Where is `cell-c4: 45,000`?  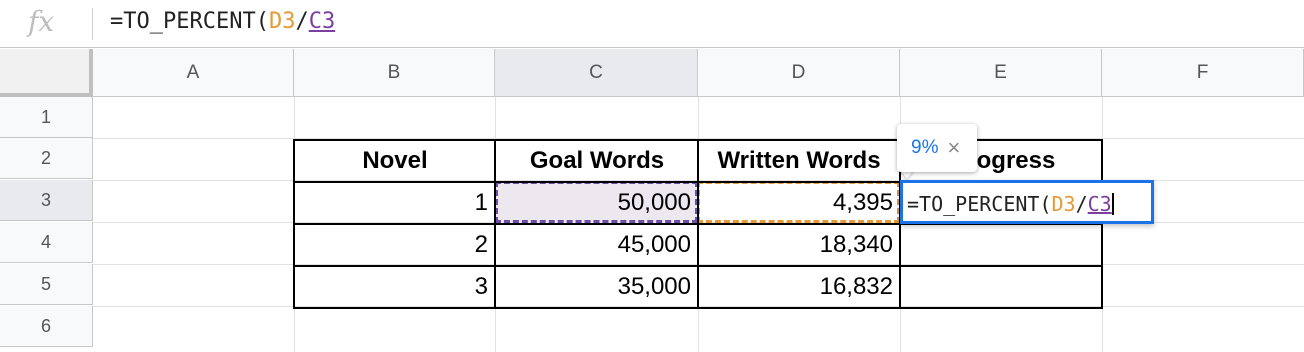
cell-c4: 45,000 is located at coordinates (596, 244).